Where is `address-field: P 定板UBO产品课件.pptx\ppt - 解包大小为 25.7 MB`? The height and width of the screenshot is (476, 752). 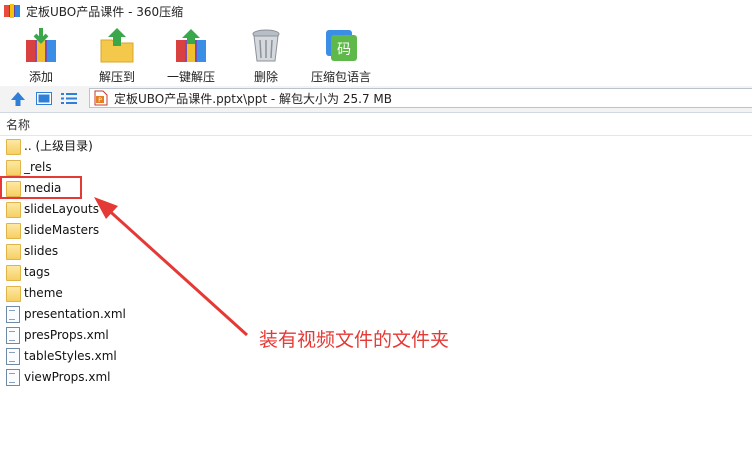 address-field: P 定板UBO产品课件.pptx\ppt - 解包大小为 25.7 MB is located at coordinates (420, 98).